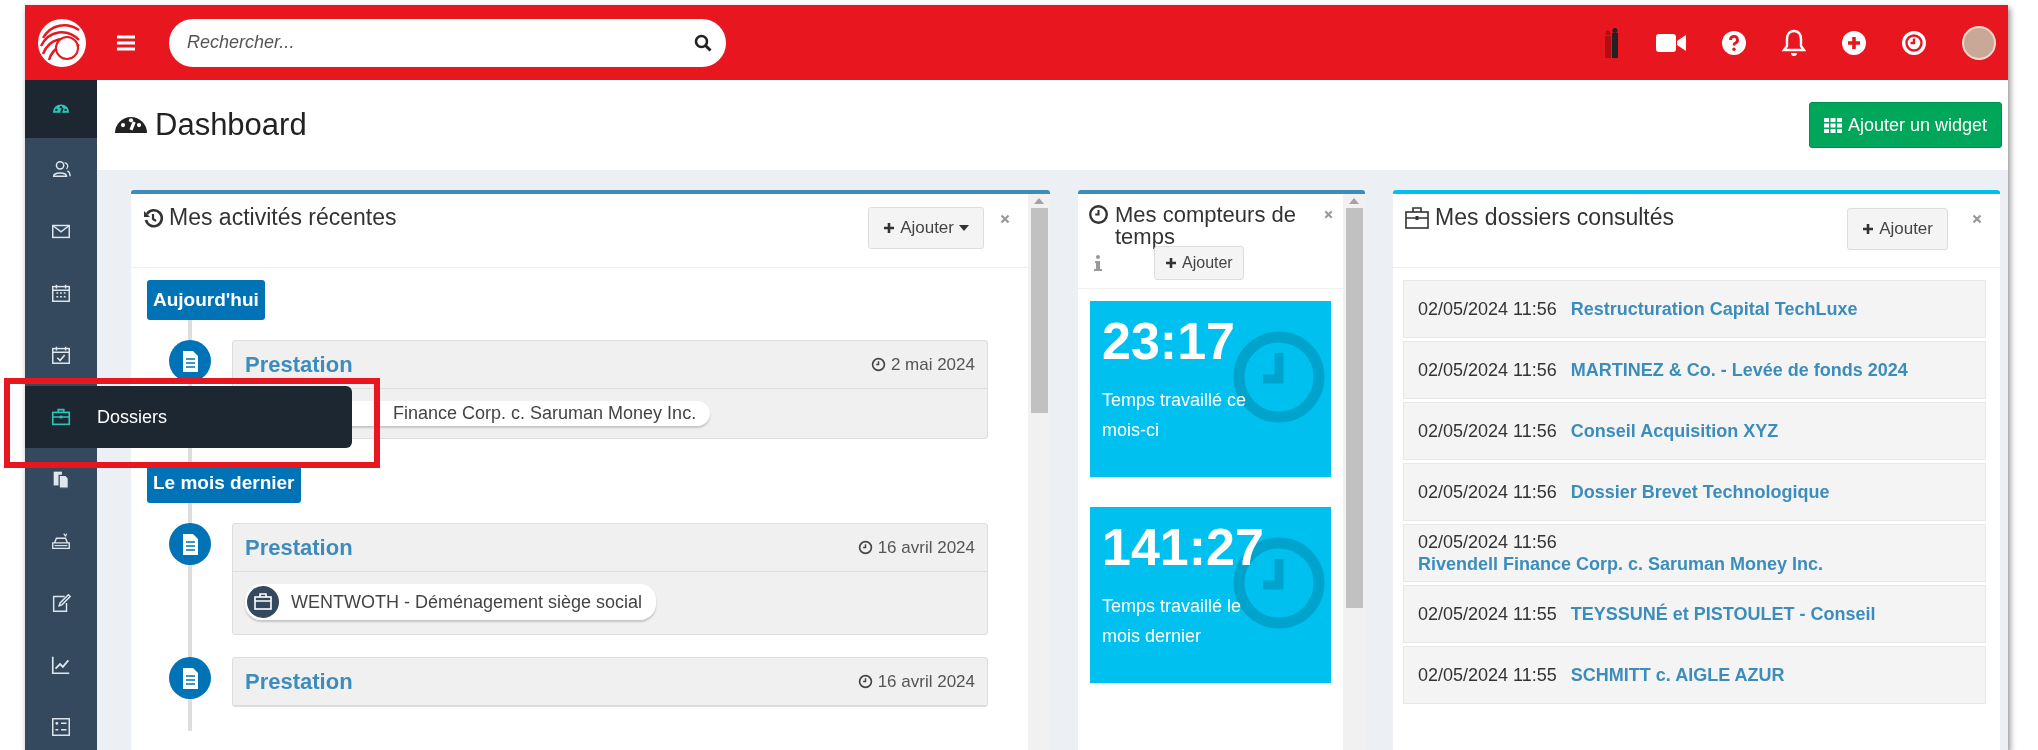 The height and width of the screenshot is (750, 2038). Describe the element at coordinates (703, 42) in the screenshot. I see `search-icon` at that location.